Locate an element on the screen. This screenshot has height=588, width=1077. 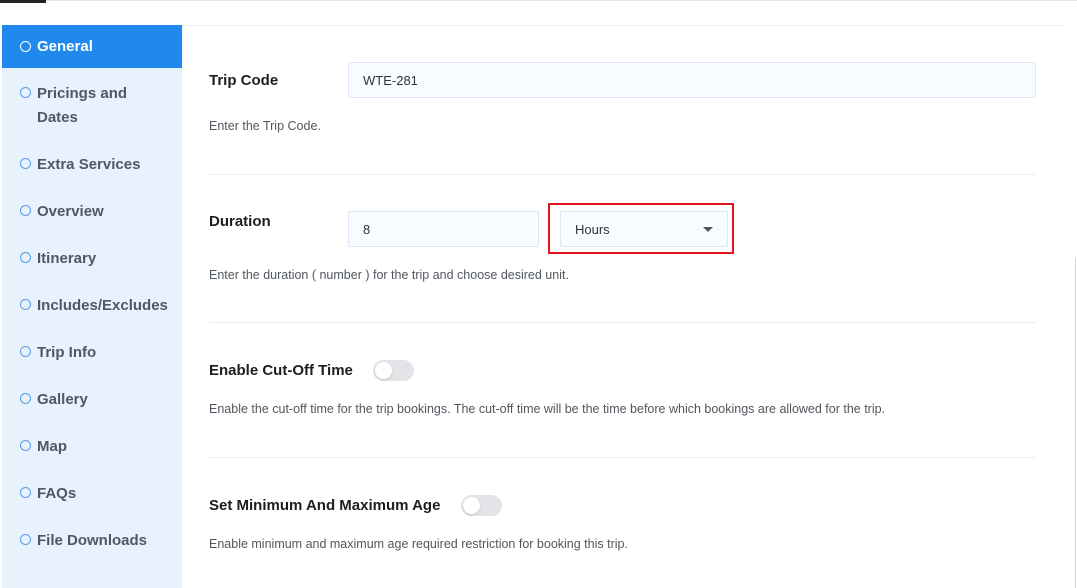
sidebar-item-includes-excludes: Includes/Excludes is located at coordinates (92, 306).